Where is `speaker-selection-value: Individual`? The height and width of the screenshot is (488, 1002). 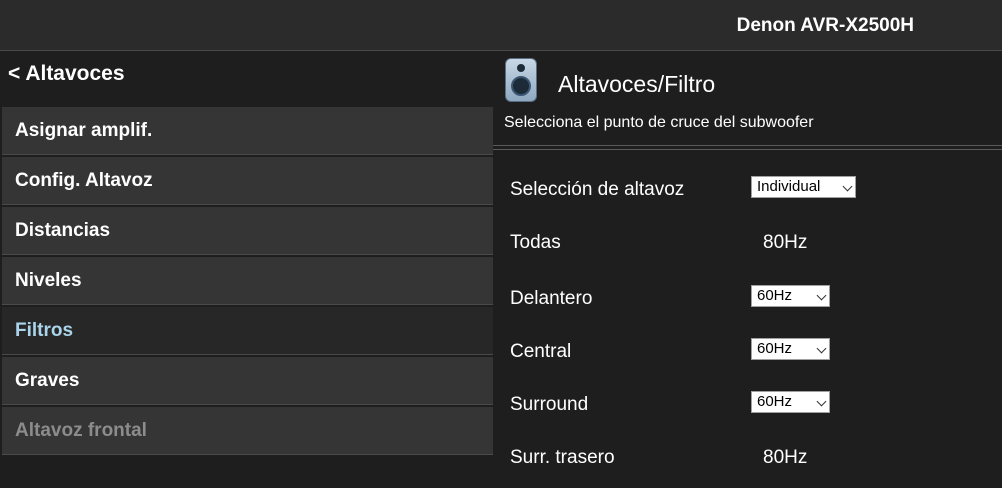
speaker-selection-value: Individual is located at coordinates (789, 186).